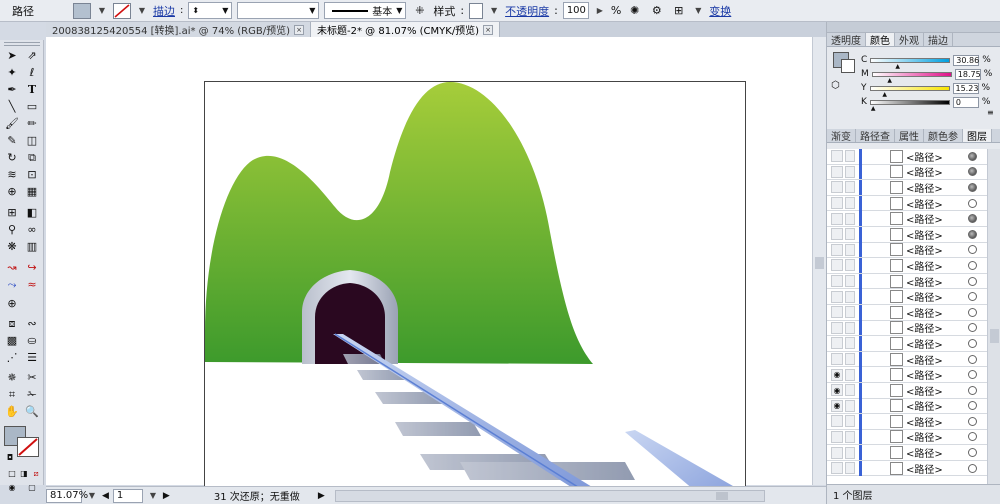 This screenshot has width=1000, height=504. I want to click on eyedropper-tool-icon: ⚲, so click(12, 229).